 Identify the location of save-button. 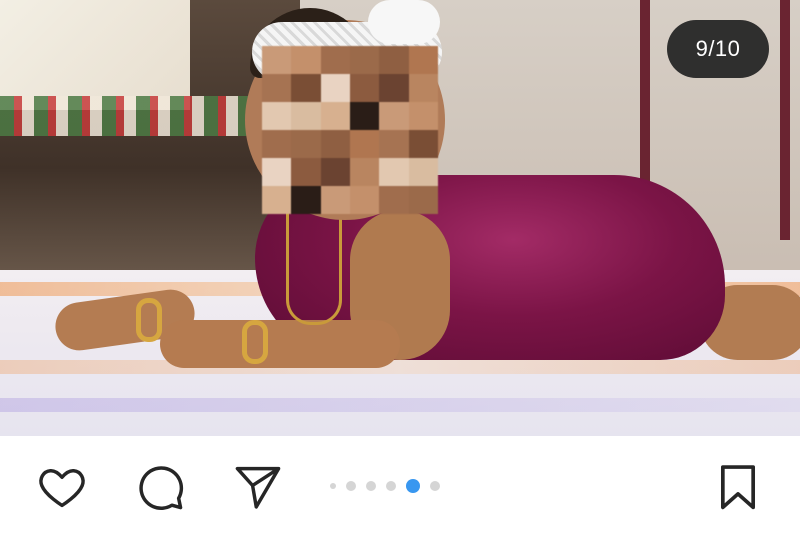
(738, 487).